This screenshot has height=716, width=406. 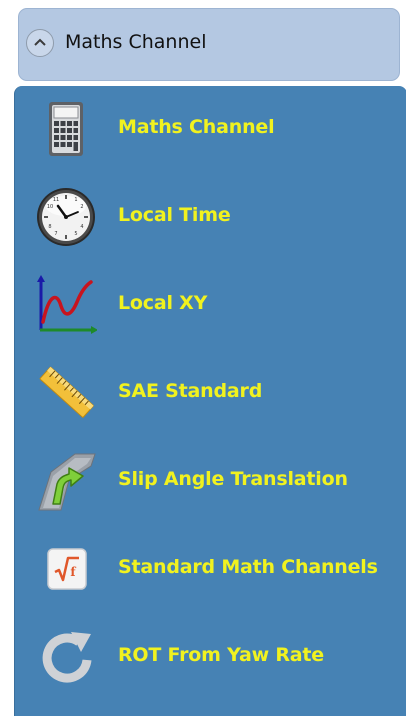 What do you see at coordinates (81, 227) in the screenshot?
I see `svg-text: 4` at bounding box center [81, 227].